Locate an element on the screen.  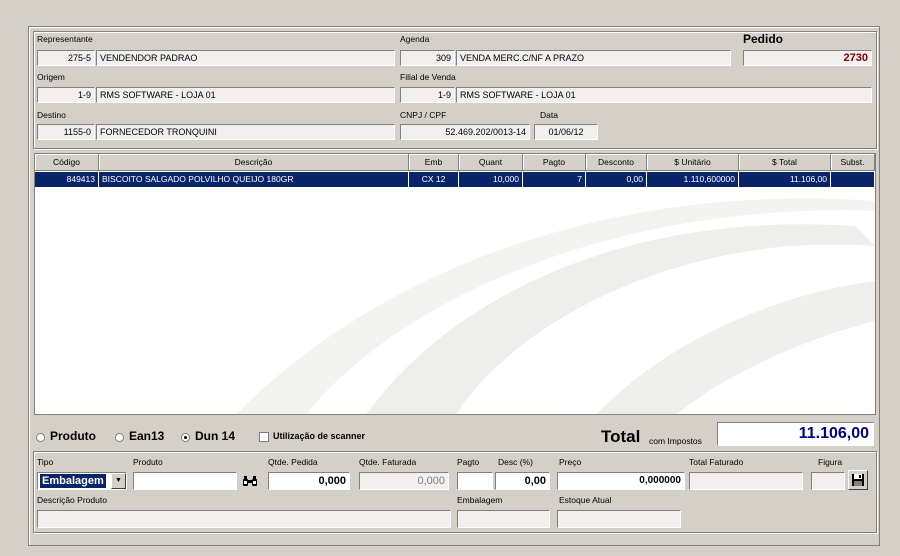
qtde-faturada-label: Qtde. Faturada is located at coordinates (388, 462).